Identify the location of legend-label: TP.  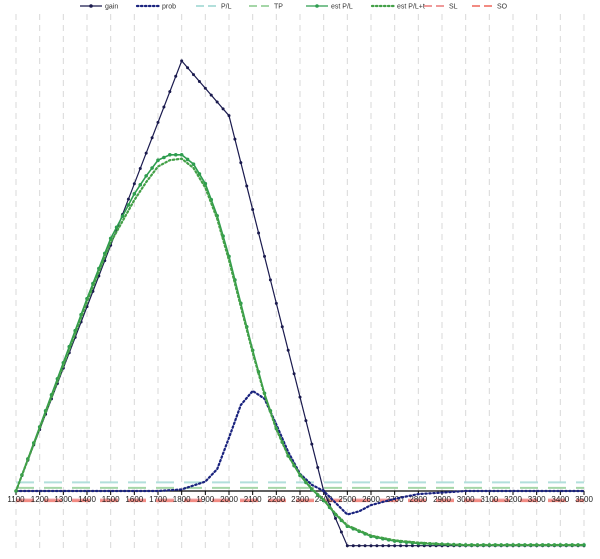
(278, 7).